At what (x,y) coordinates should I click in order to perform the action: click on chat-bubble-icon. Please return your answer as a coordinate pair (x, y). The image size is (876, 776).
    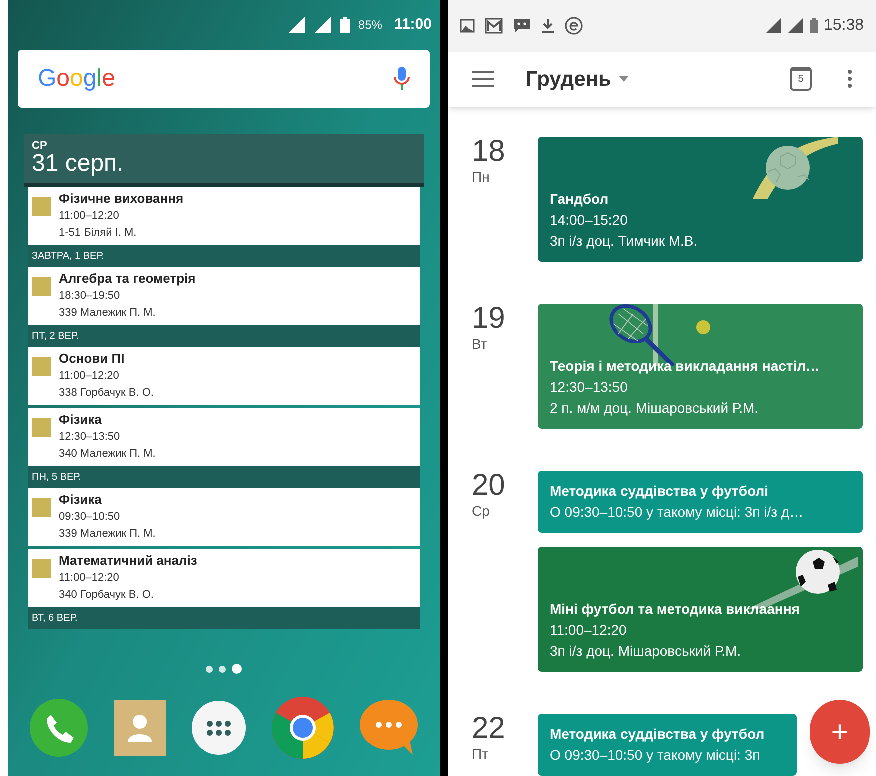
    Looking at the image, I should click on (389, 728).